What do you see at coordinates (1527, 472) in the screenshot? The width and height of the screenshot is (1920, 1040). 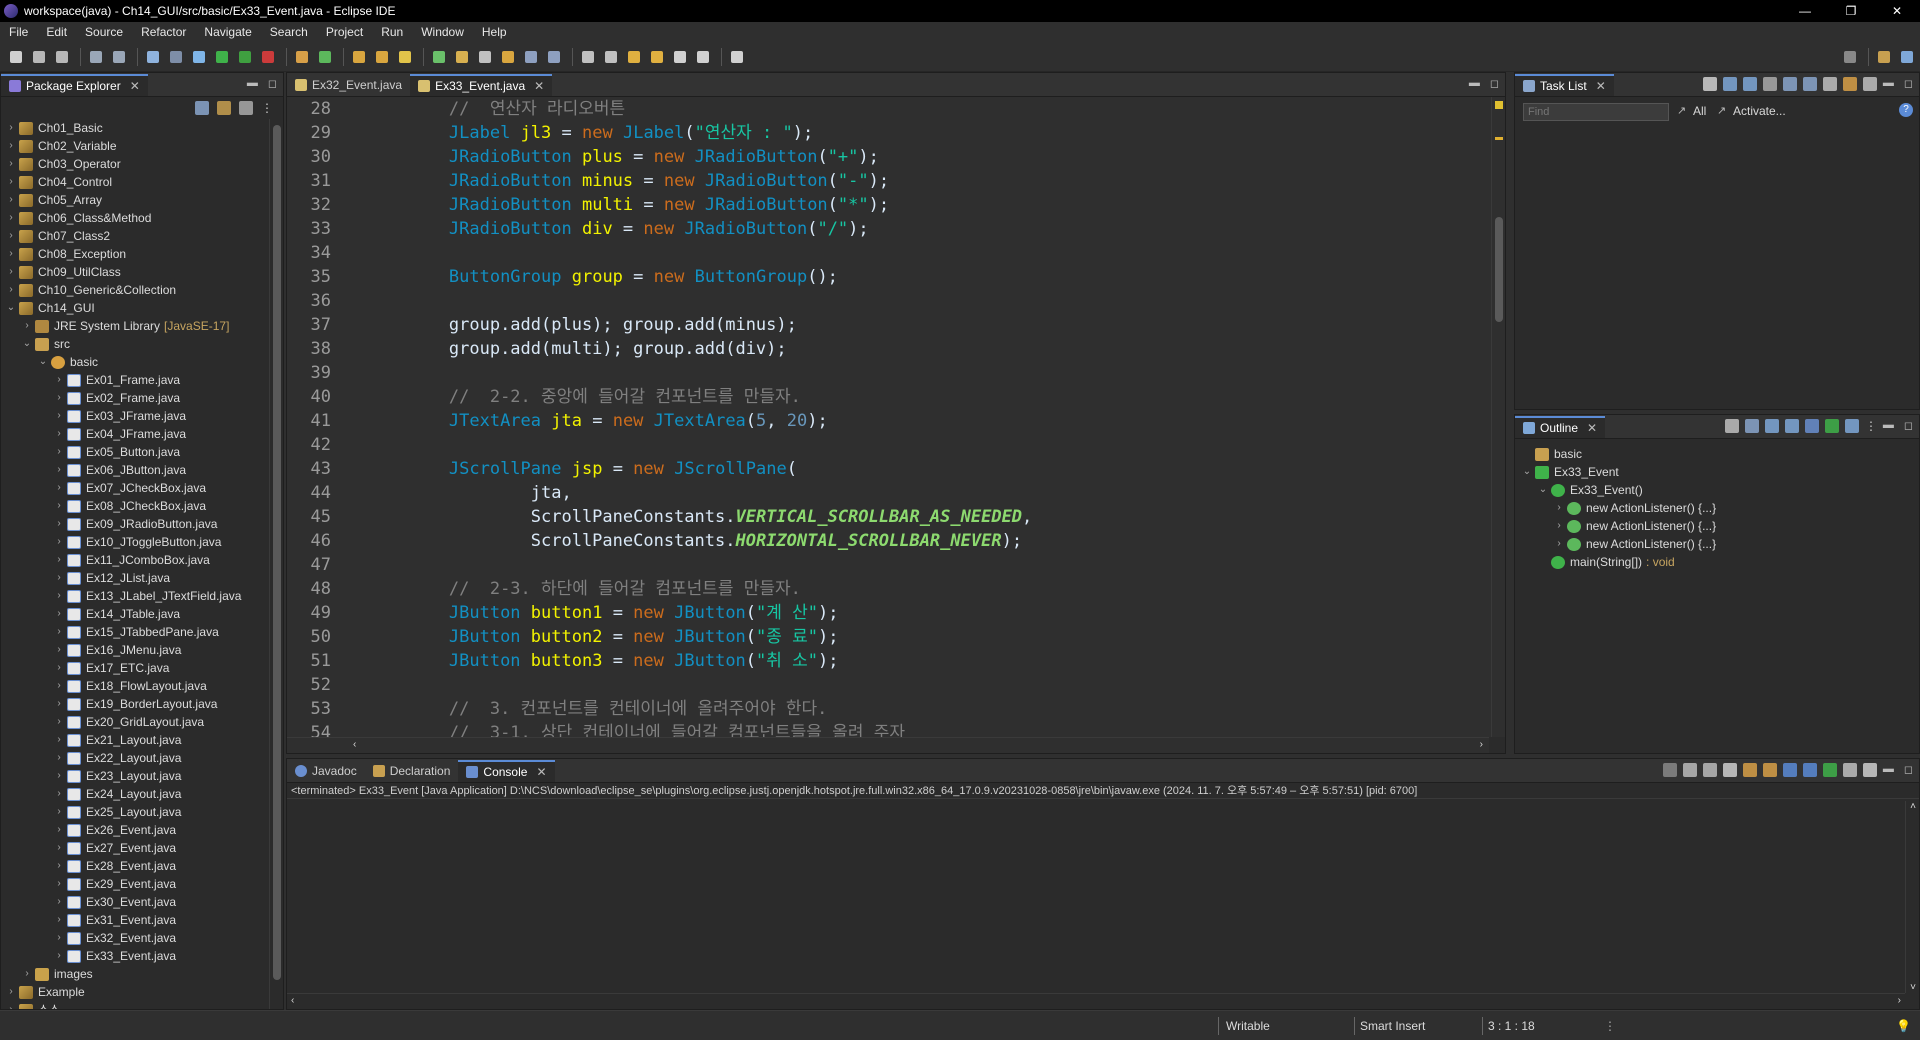 I see `chevron-icon: ⌄` at bounding box center [1527, 472].